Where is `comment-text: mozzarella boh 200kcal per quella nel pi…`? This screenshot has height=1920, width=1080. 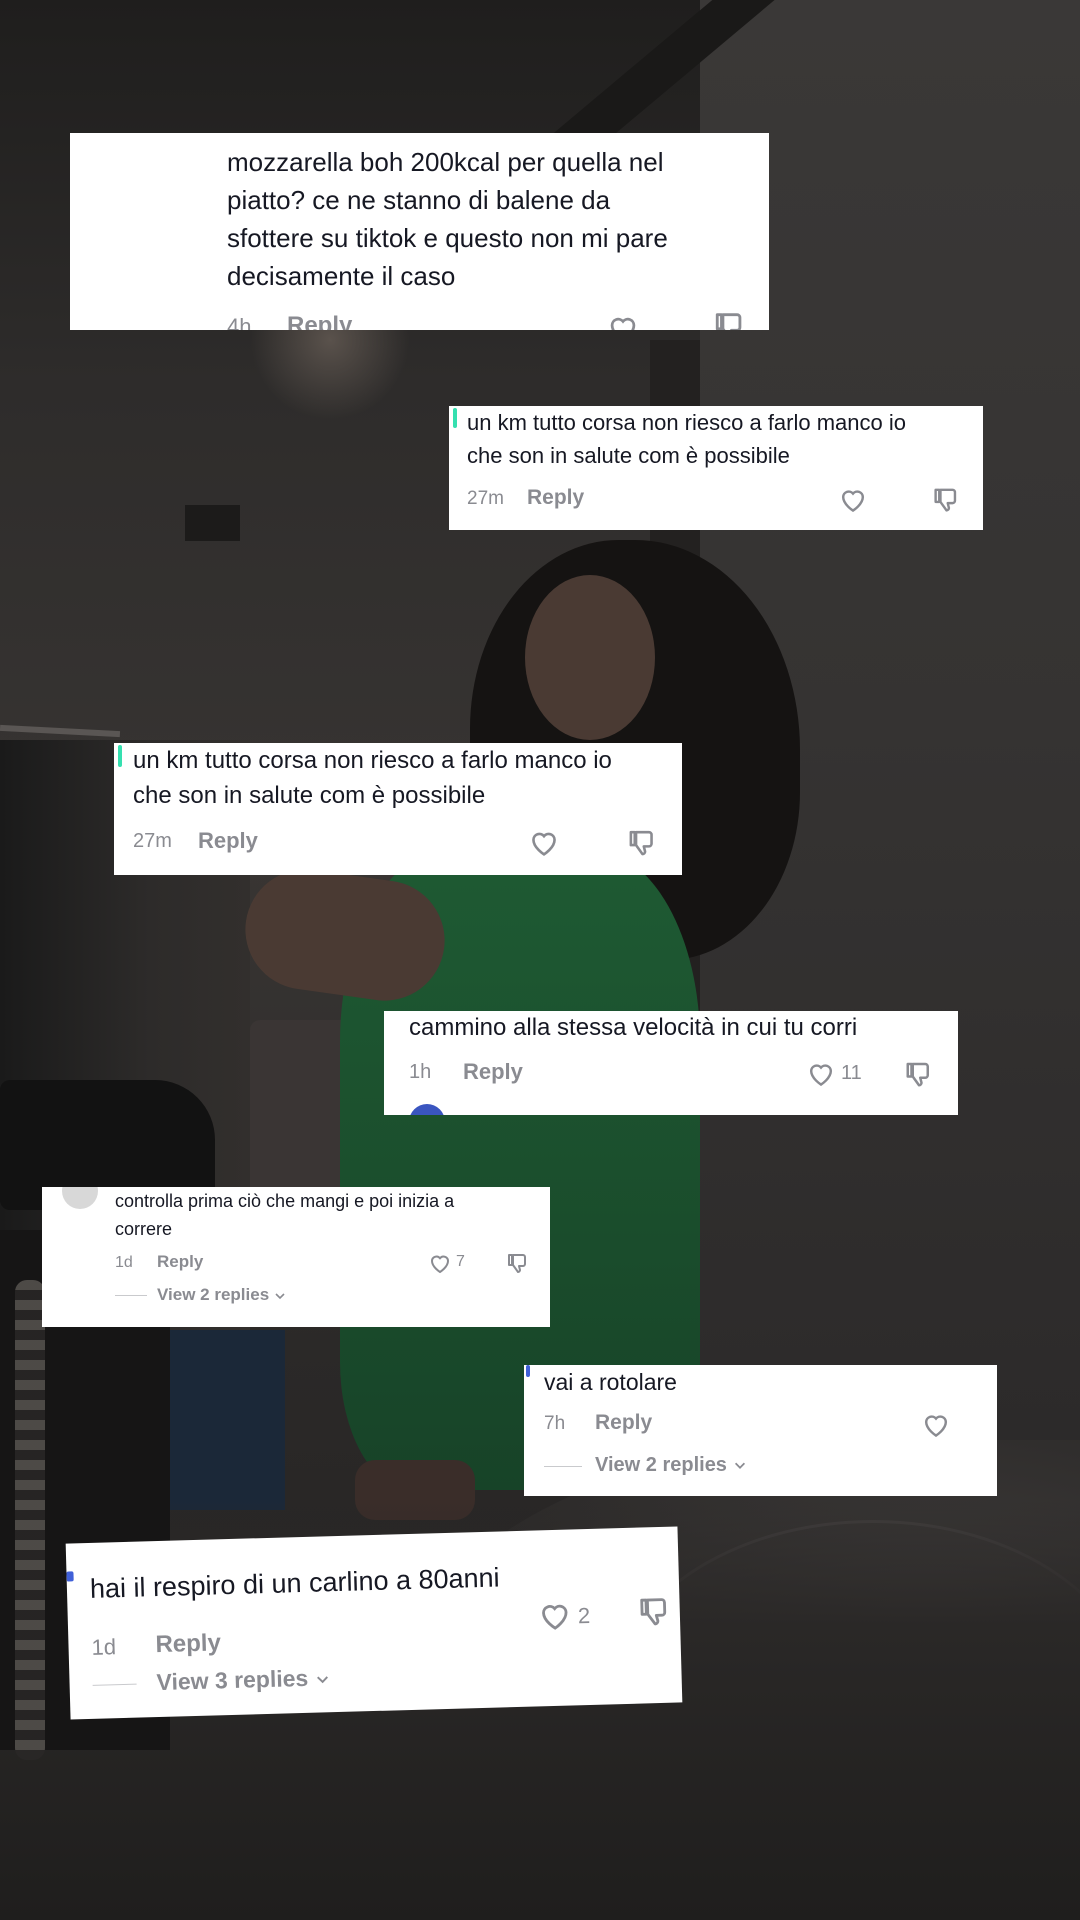
comment-text: mozzarella boh 200kcal per quella nel pi… is located at coordinates (447, 219).